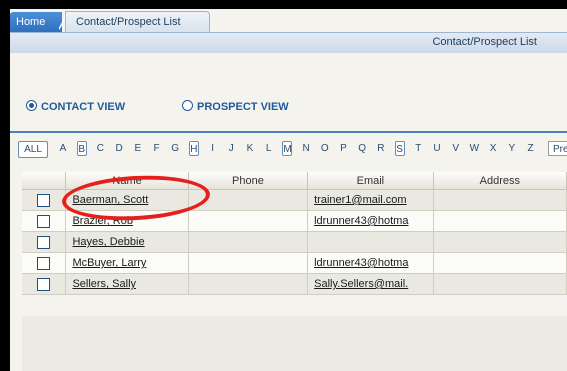 The width and height of the screenshot is (567, 371). I want to click on prospect-view-radio, so click(187, 105).